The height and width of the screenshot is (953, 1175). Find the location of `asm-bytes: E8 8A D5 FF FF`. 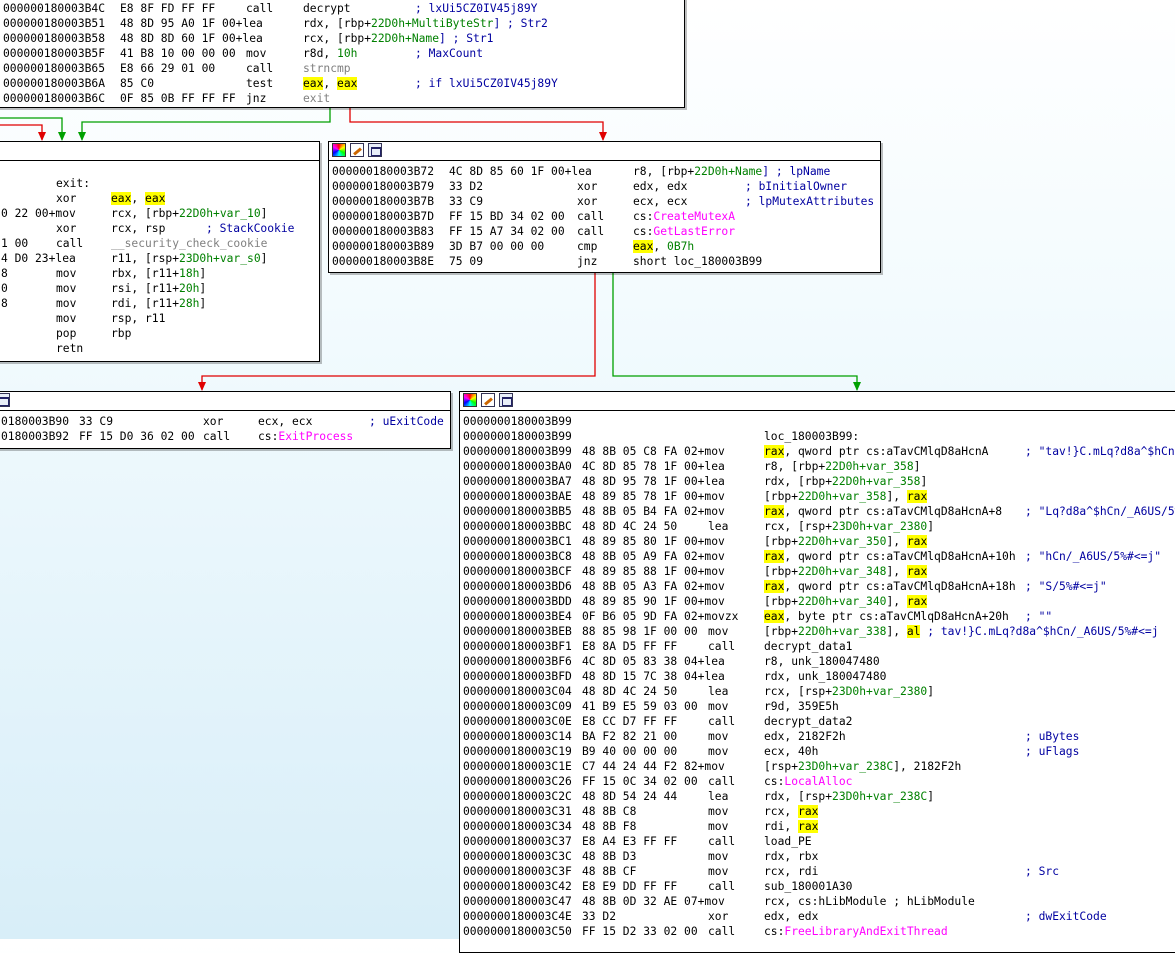

asm-bytes: E8 8A D5 FF FF is located at coordinates (630, 646).